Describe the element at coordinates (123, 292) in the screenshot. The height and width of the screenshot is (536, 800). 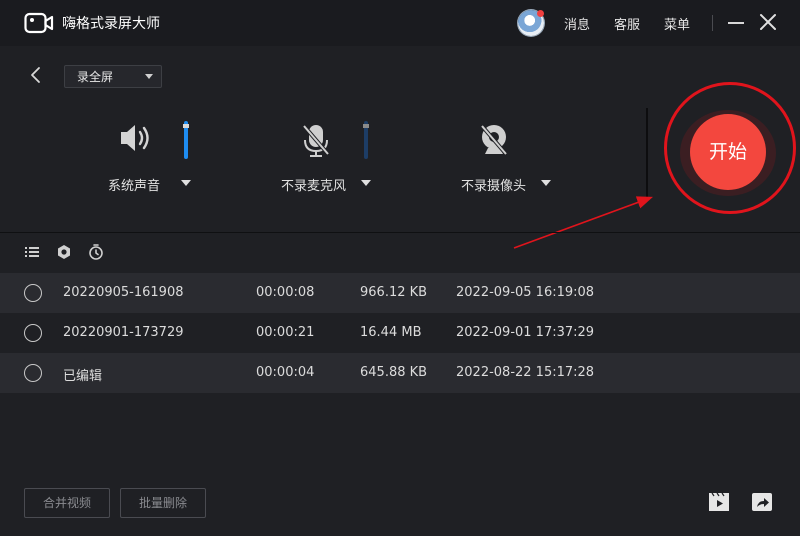
I see `file-name: 20220905-161908` at that location.